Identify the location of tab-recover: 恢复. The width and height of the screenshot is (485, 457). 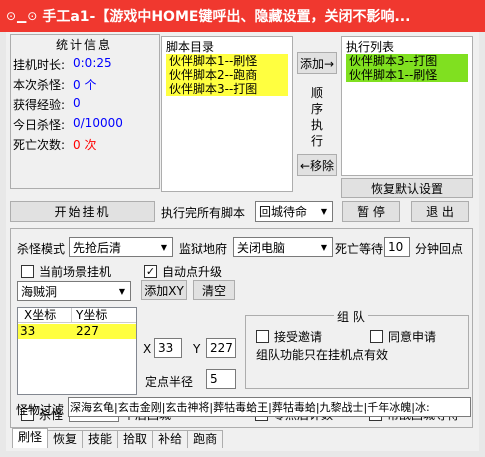
(65, 439).